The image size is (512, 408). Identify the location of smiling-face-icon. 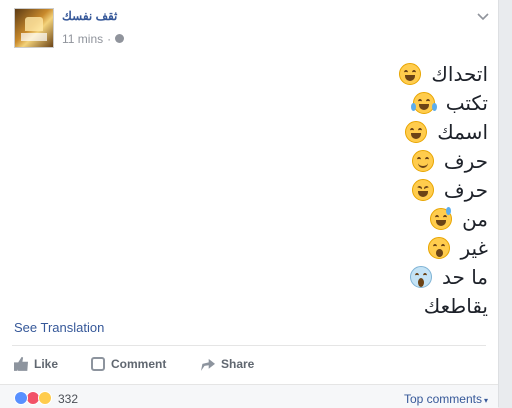
(422, 160).